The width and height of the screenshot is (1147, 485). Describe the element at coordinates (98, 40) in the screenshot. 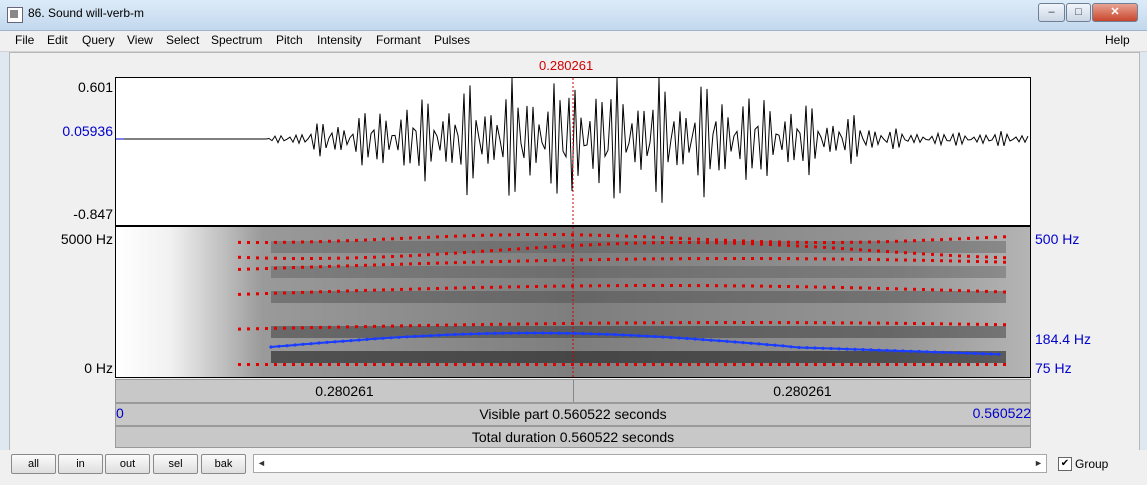

I see `menu-query: Query` at that location.